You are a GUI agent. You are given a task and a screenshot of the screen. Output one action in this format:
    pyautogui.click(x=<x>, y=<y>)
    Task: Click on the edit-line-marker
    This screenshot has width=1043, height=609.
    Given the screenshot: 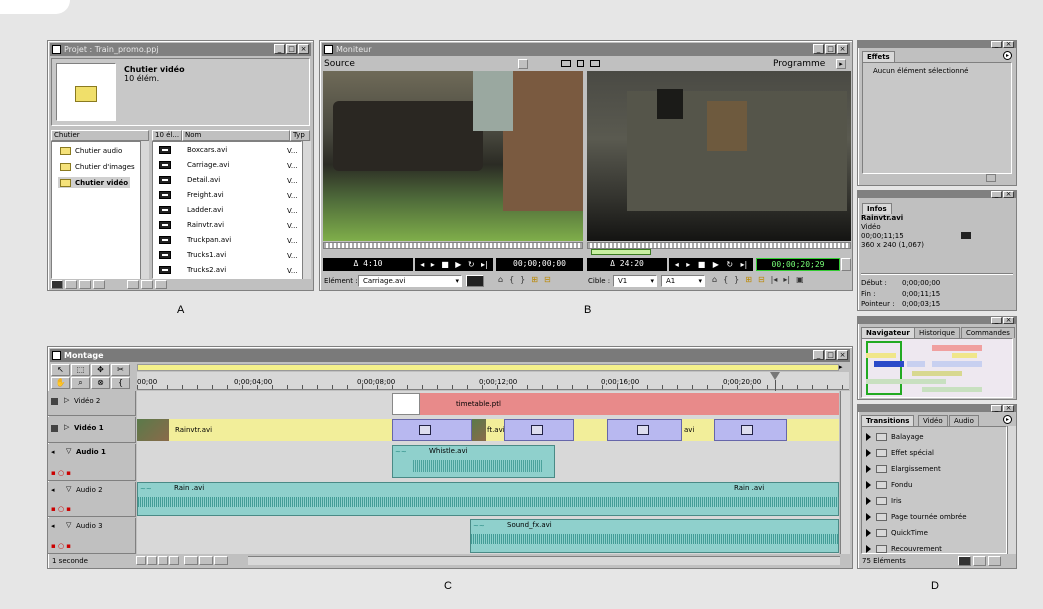 What is the action you would take?
    pyautogui.click(x=775, y=376)
    